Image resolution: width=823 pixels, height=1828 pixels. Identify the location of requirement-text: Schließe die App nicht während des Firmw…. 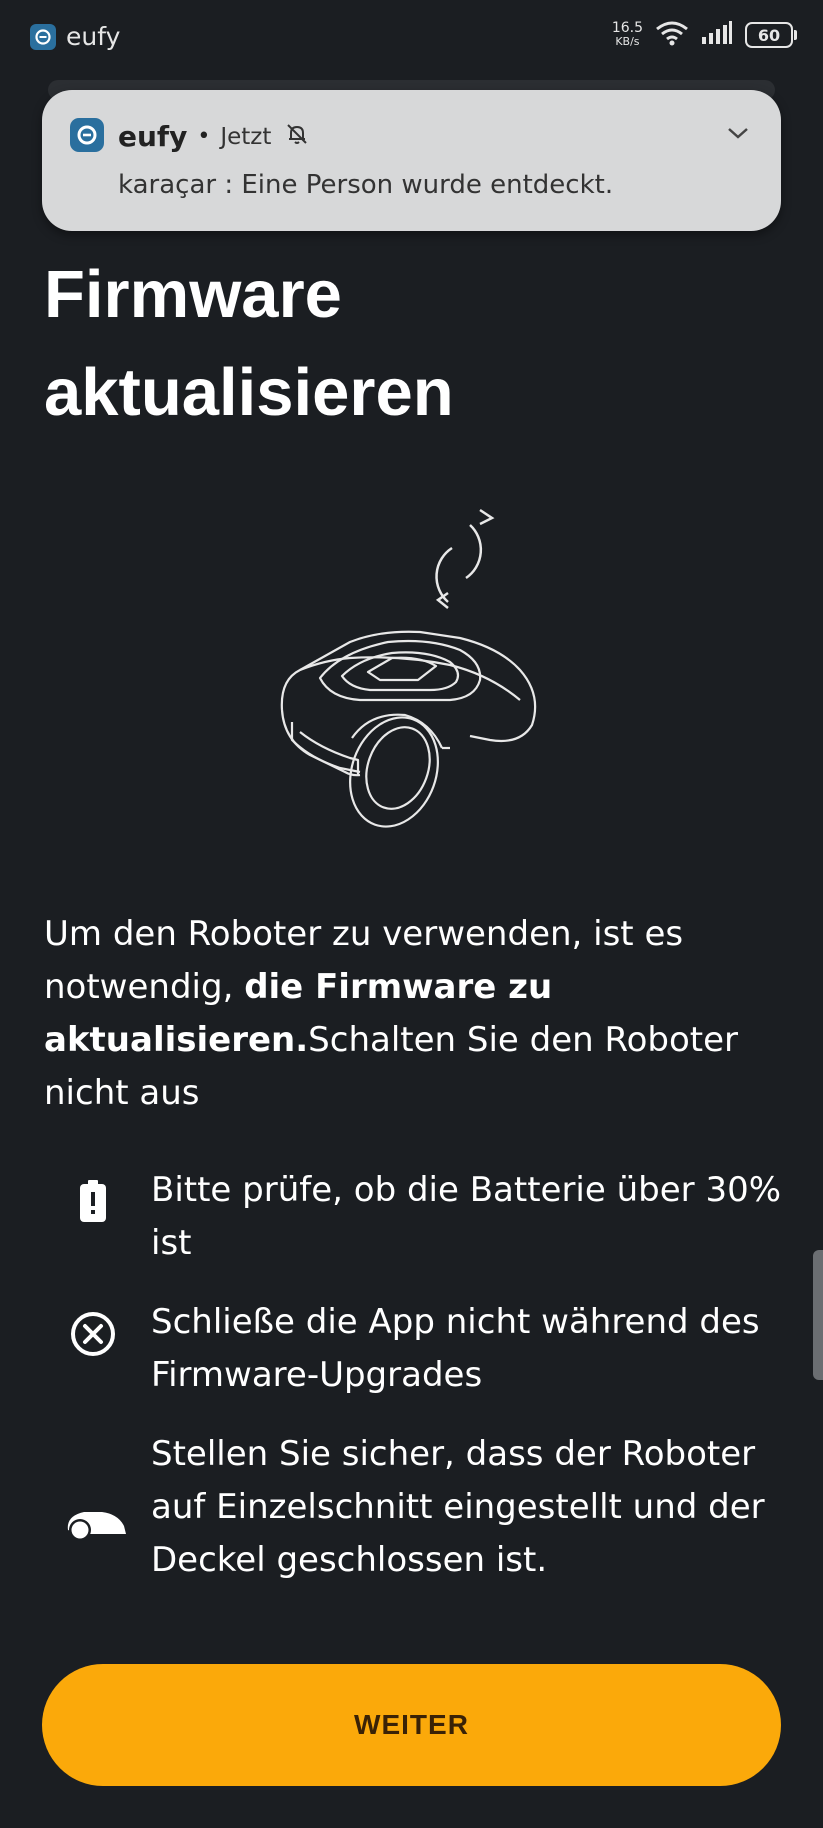
(455, 1348).